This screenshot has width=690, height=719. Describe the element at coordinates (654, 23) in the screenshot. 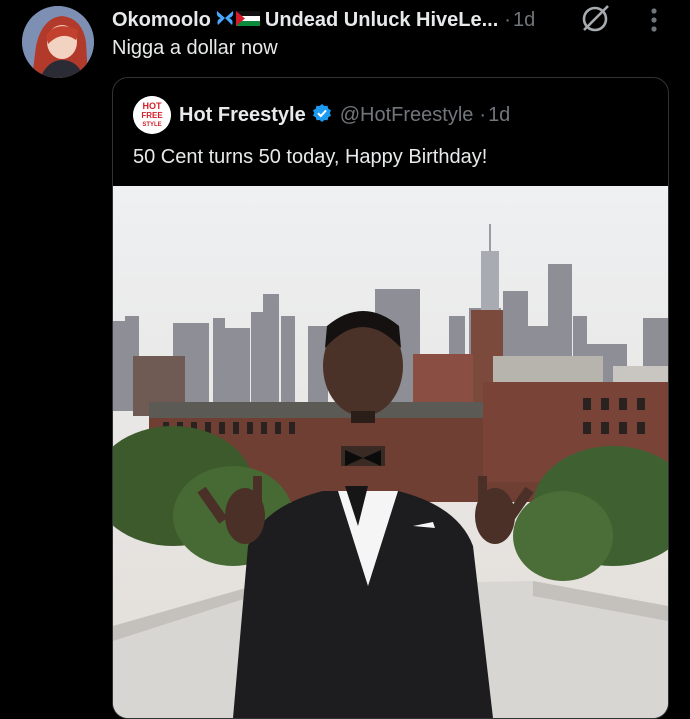

I see `more-vertical-icon` at that location.